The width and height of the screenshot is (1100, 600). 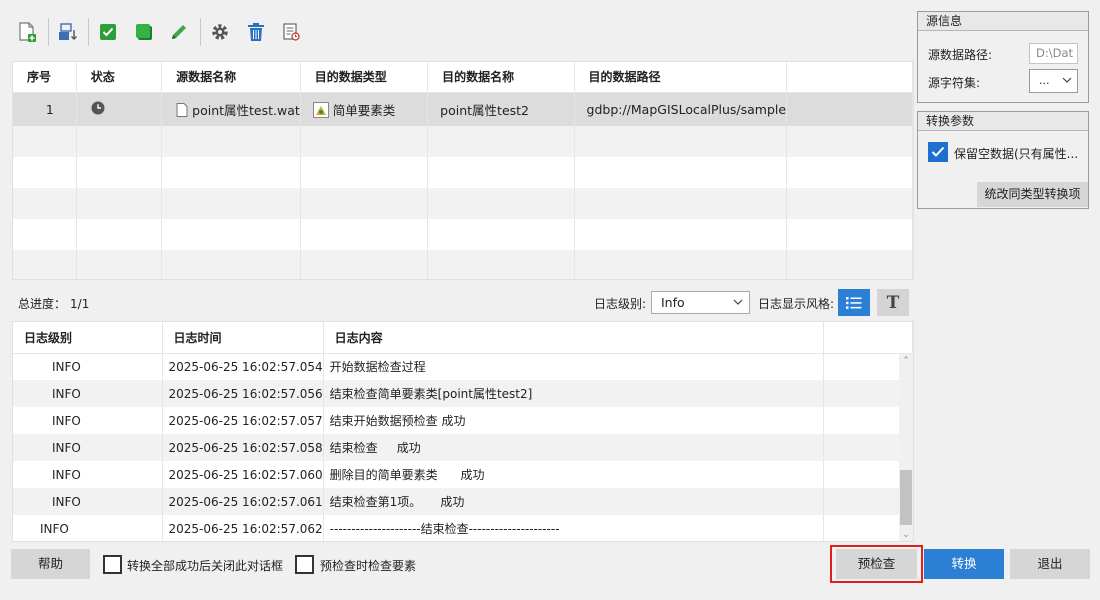 What do you see at coordinates (849, 109) in the screenshot?
I see `empty-cell` at bounding box center [849, 109].